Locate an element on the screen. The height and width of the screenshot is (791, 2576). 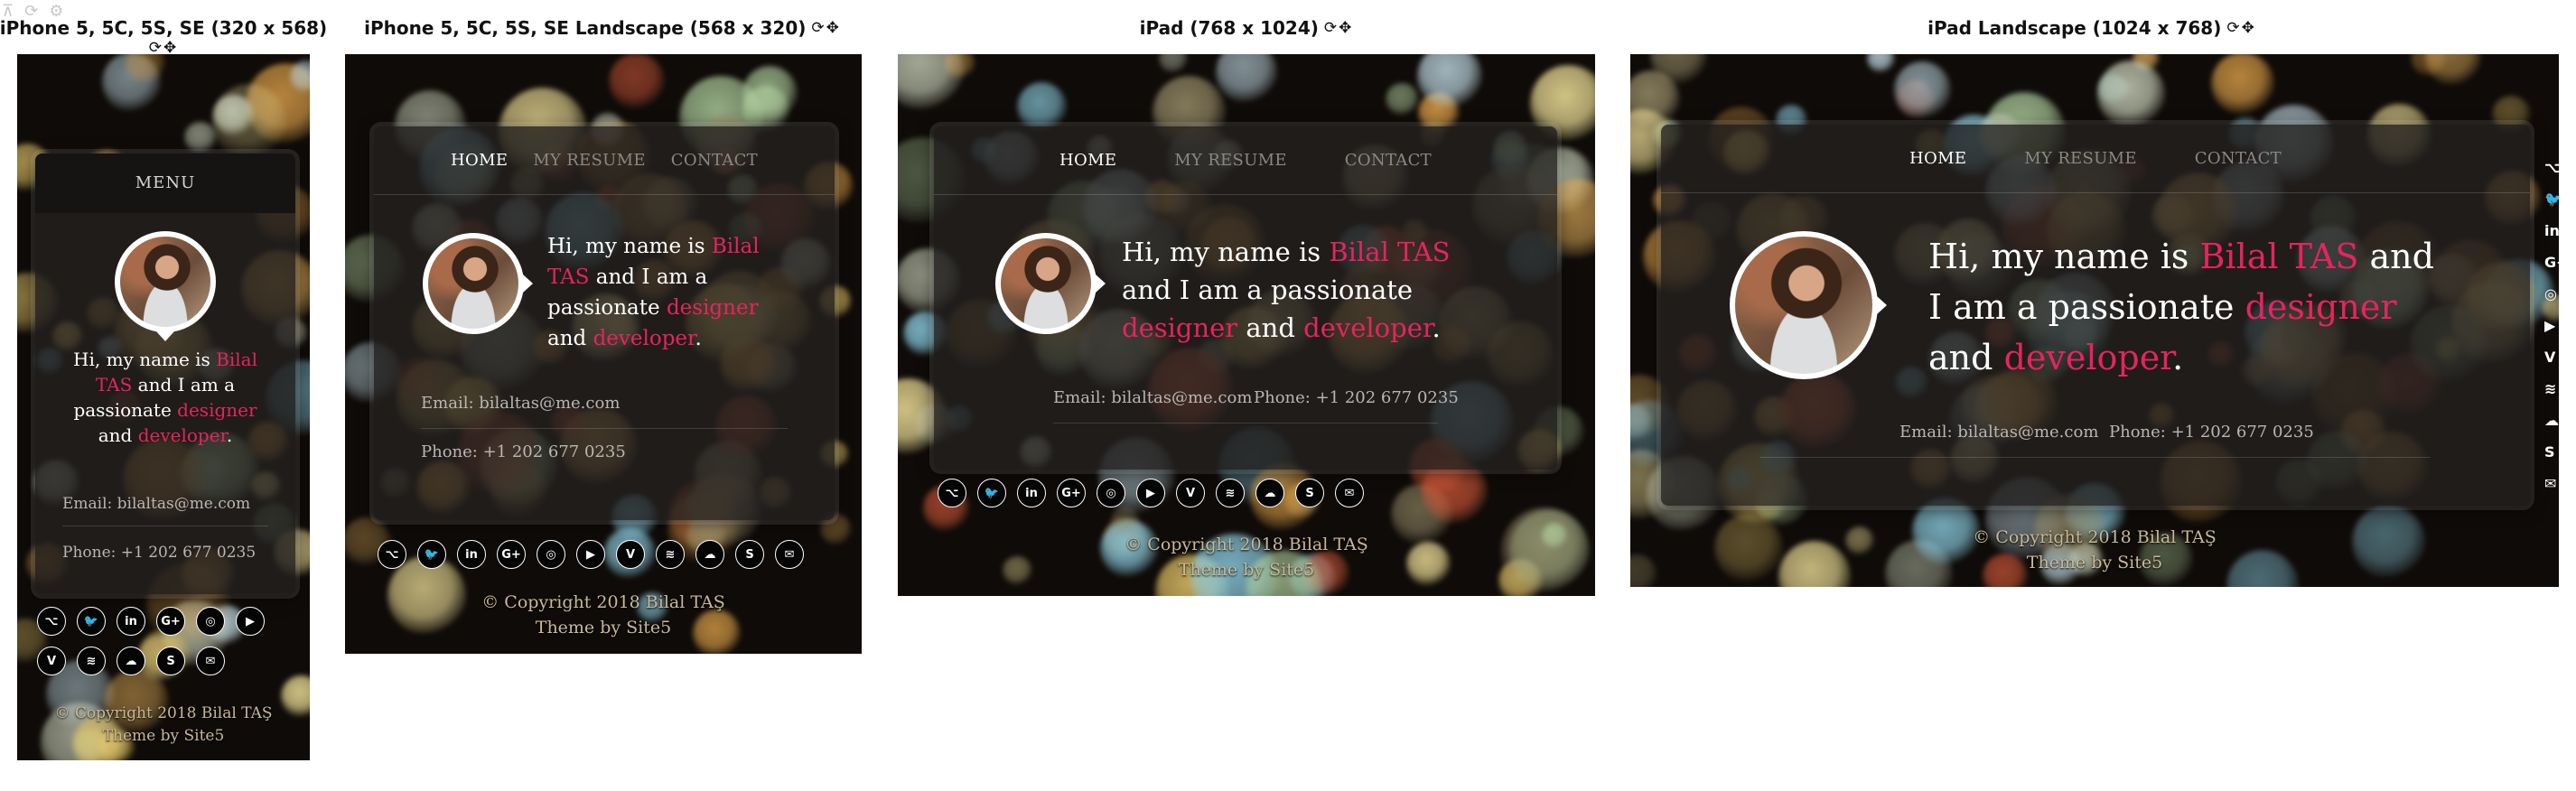
device-label-ipad: iPad (768 x 1024) ⟳✥ is located at coordinates (1247, 28).